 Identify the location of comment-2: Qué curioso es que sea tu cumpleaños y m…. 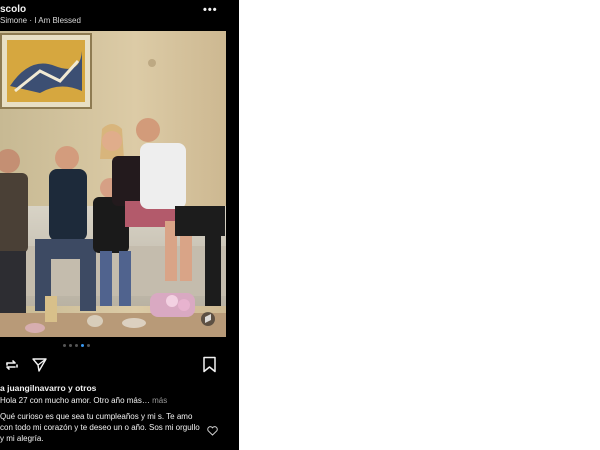
(100, 427).